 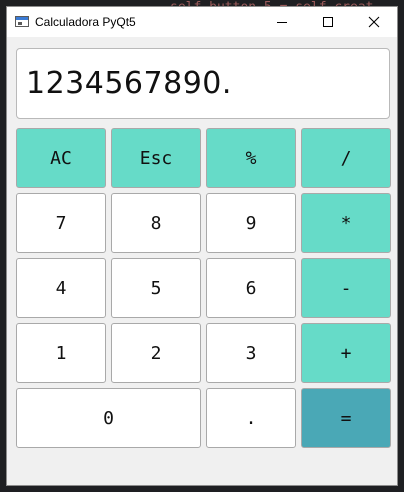 I want to click on minus-button: -, so click(x=346, y=288).